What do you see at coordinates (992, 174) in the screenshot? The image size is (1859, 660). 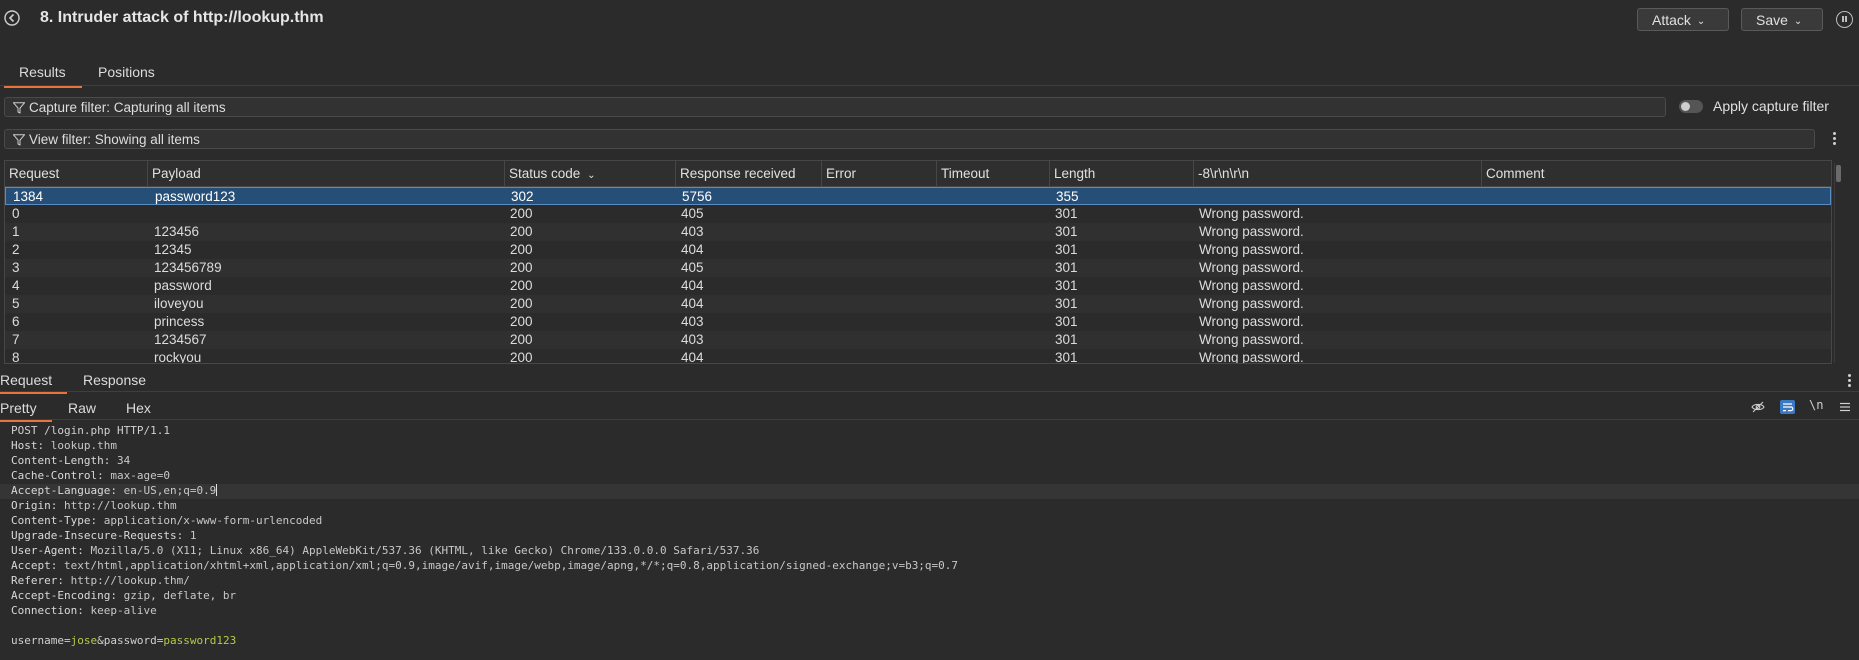 I see `column-header-timeout: Timeout` at bounding box center [992, 174].